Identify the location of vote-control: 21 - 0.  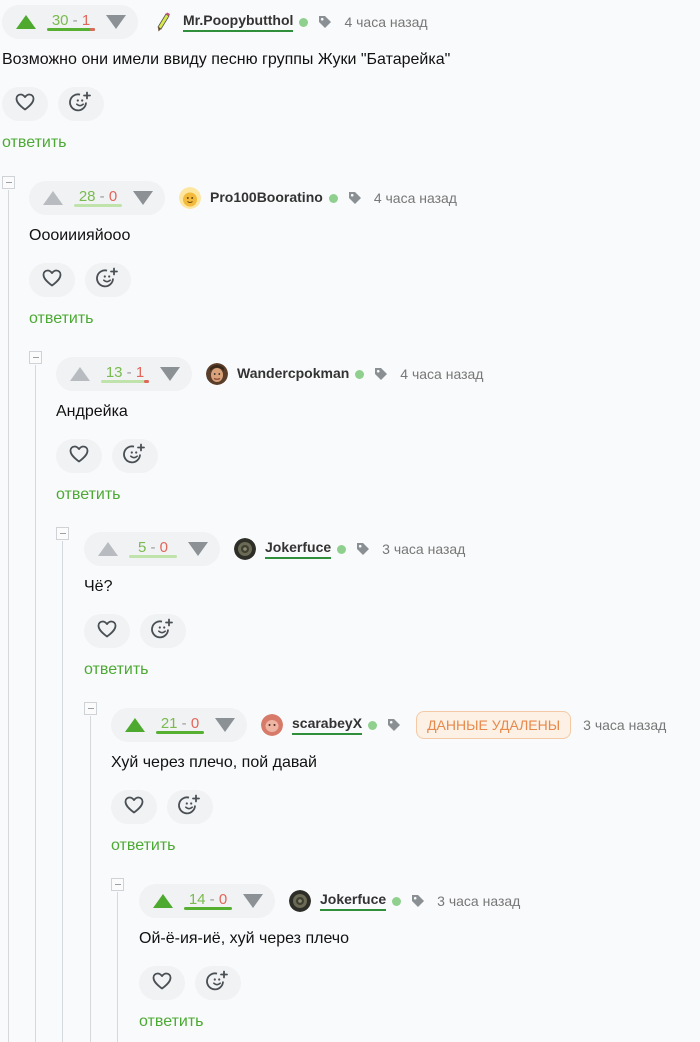
(179, 725).